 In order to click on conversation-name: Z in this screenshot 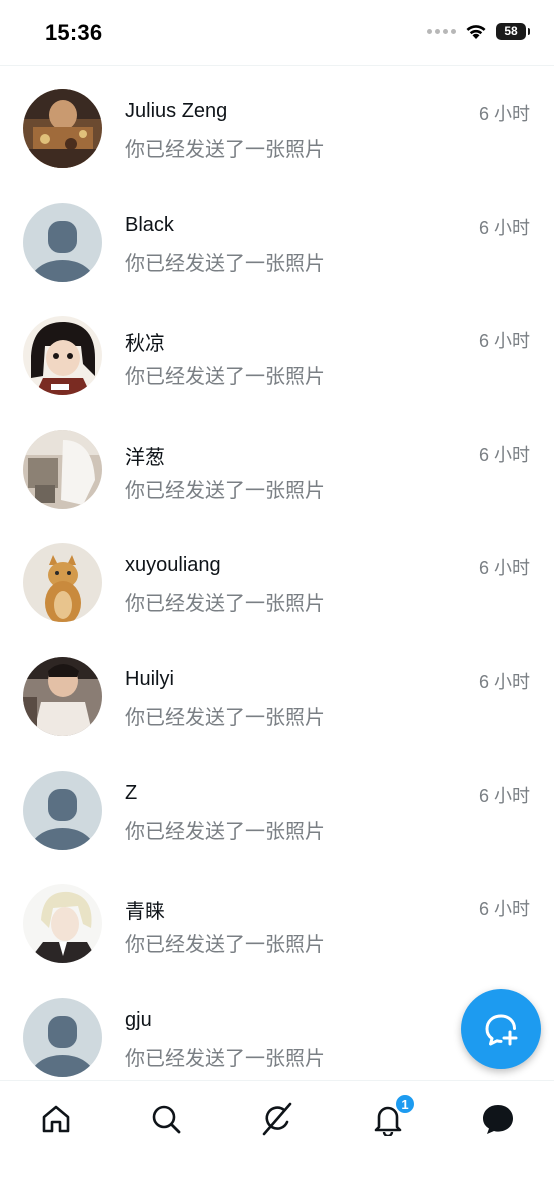, I will do `click(131, 792)`.